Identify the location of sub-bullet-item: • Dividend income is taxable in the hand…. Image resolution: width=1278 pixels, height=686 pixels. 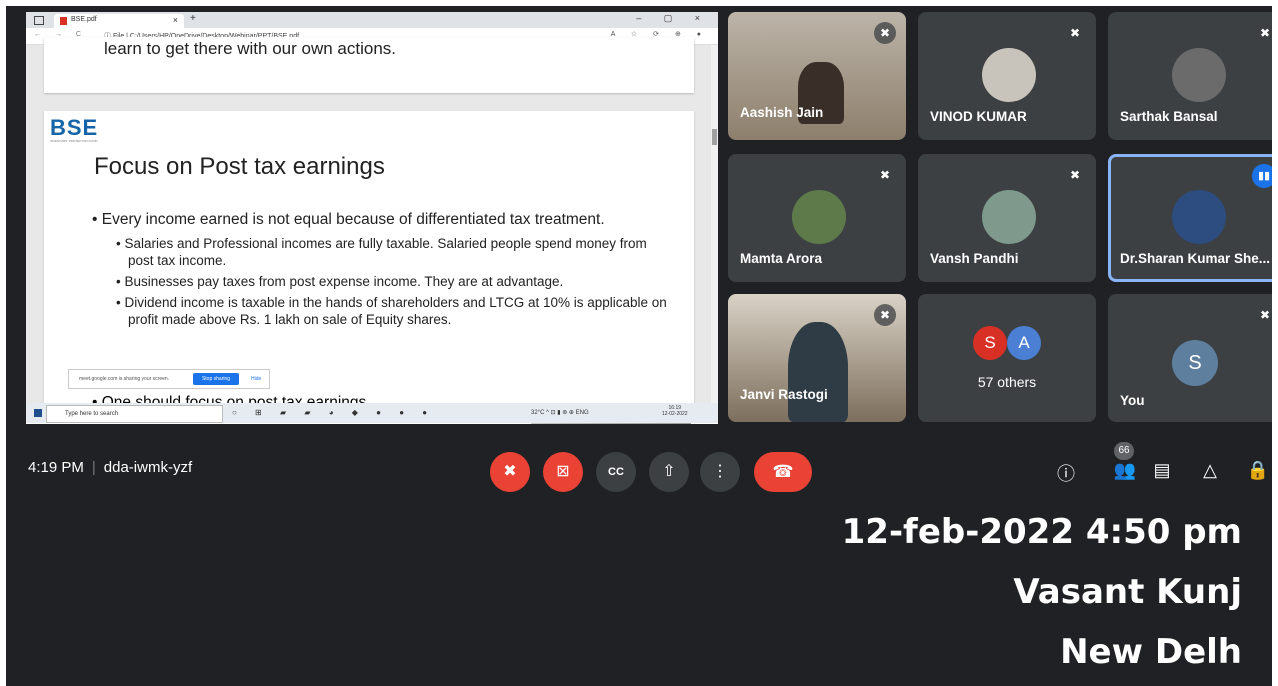
(391, 311).